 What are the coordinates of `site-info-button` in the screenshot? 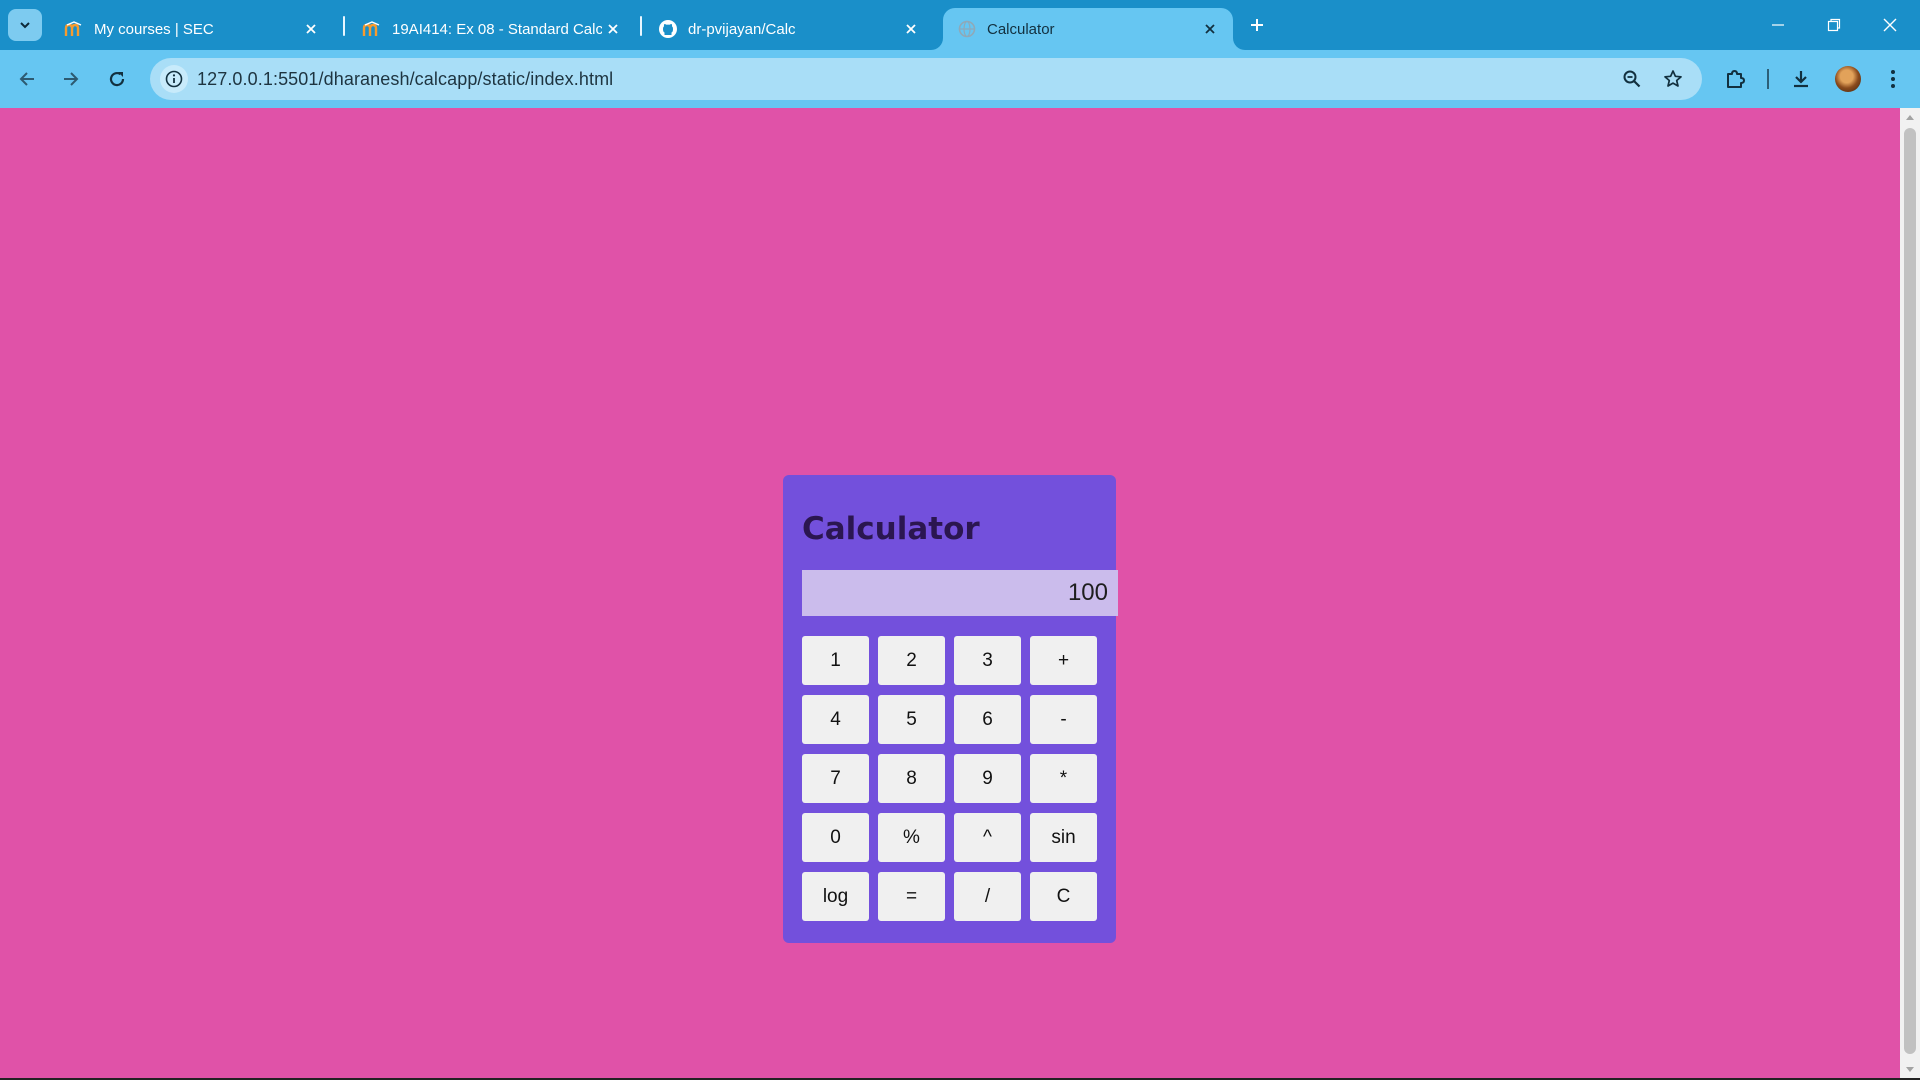 It's located at (174, 79).